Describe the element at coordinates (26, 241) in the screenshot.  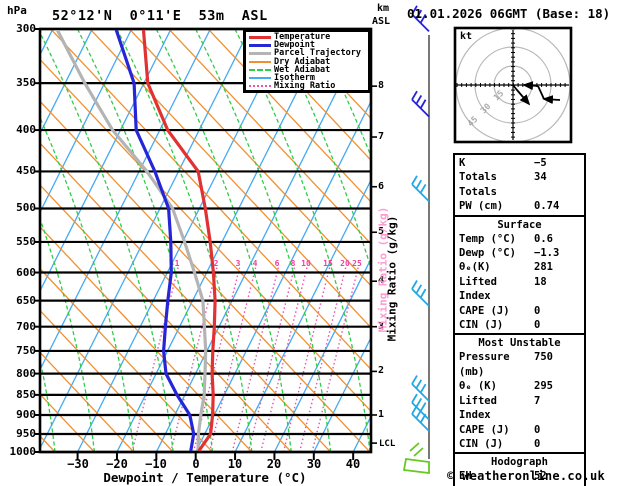
I see `pressure-tick-label: 550` at that location.